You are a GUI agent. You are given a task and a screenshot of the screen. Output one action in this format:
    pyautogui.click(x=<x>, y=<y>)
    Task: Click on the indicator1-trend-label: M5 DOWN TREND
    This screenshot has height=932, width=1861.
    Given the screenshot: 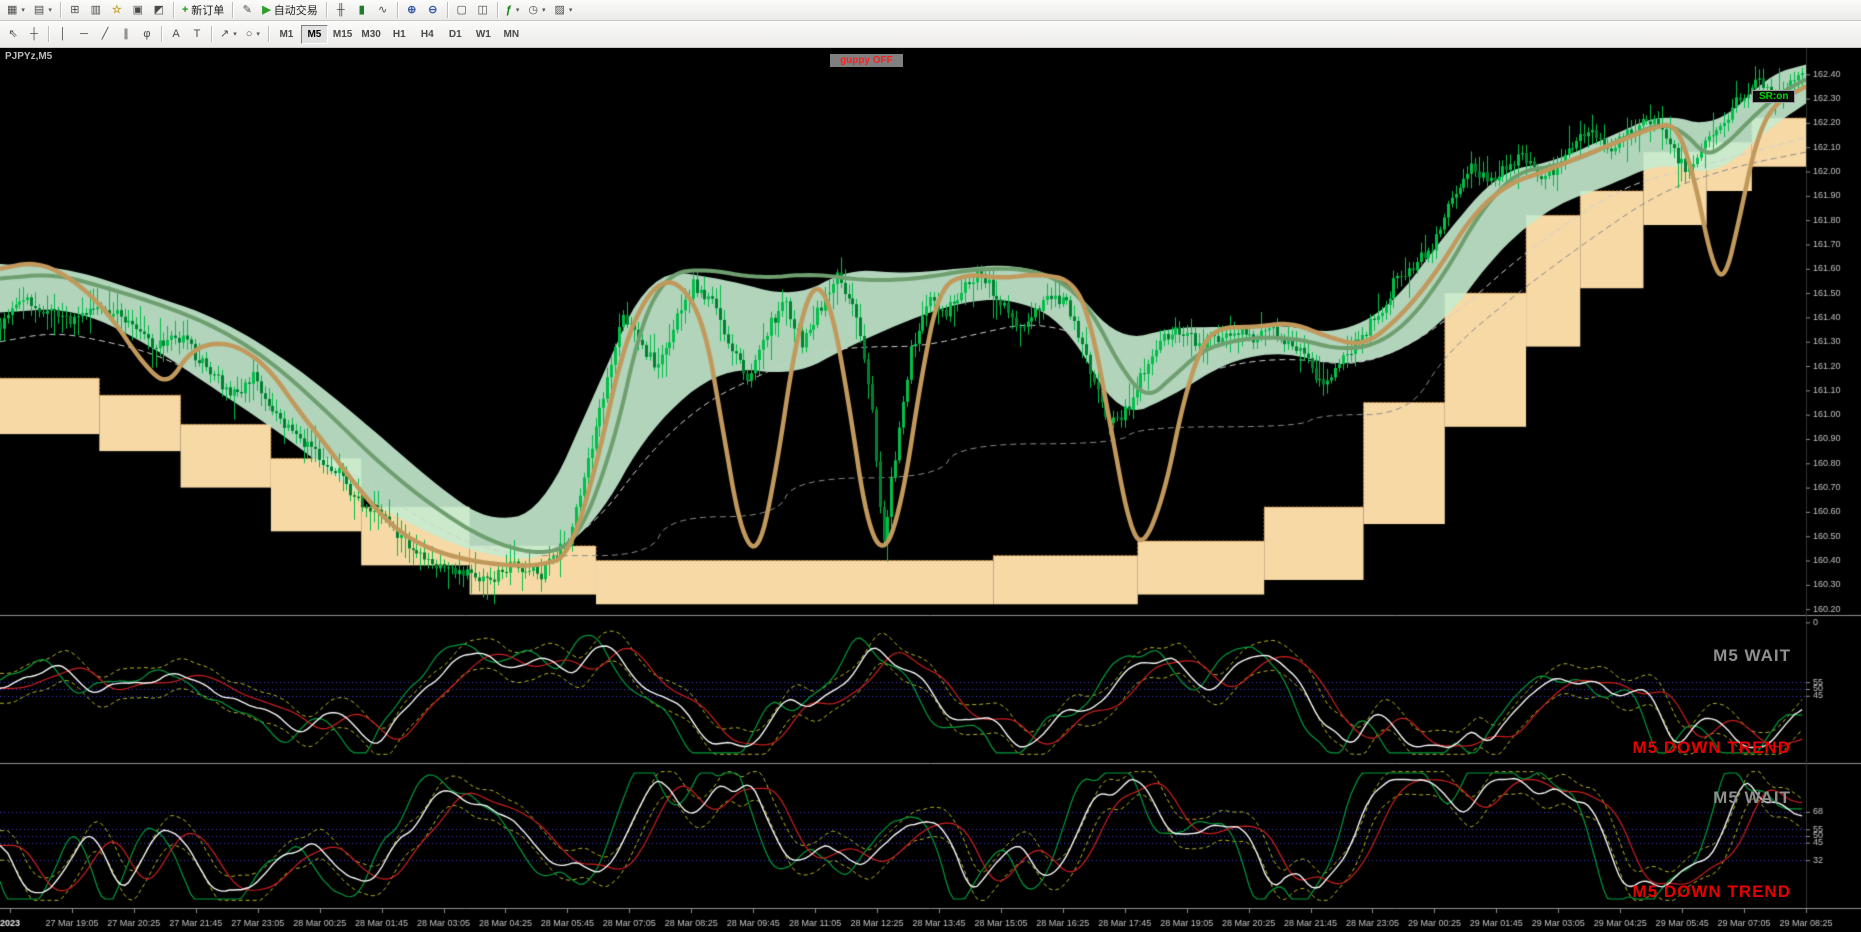 What is the action you would take?
    pyautogui.click(x=1711, y=747)
    